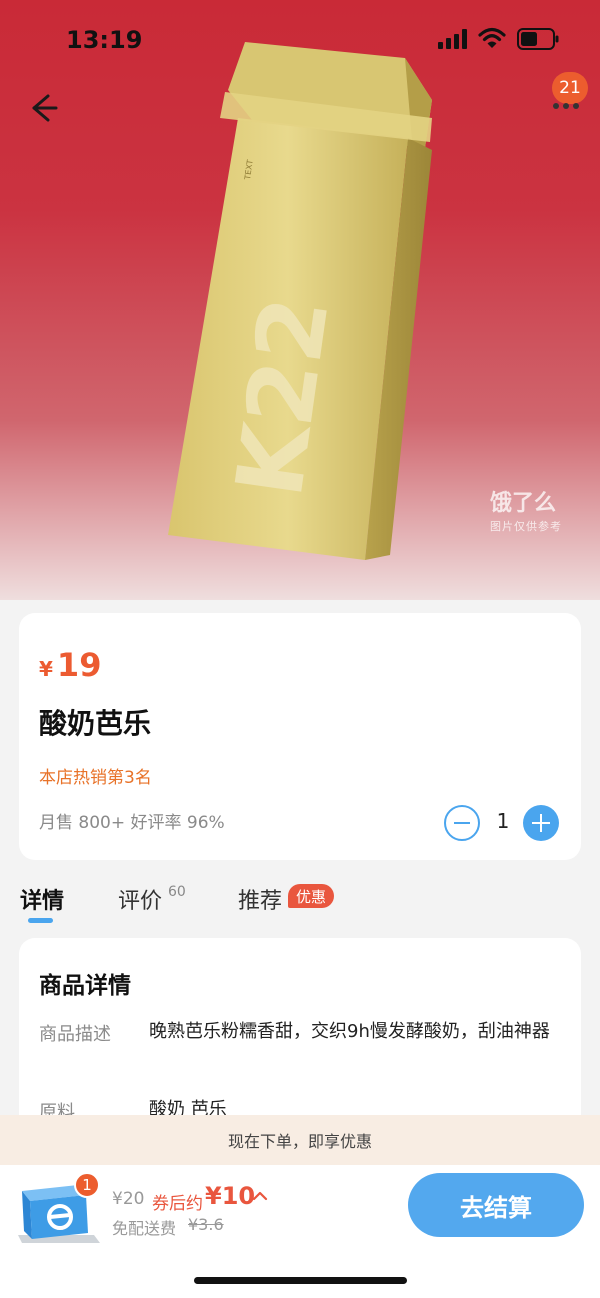  What do you see at coordinates (349, 1031) in the screenshot?
I see `detail-value-description: 晚熟芭乐粉糯香甜，交织9h慢发酵酸奶，刮油神器` at bounding box center [349, 1031].